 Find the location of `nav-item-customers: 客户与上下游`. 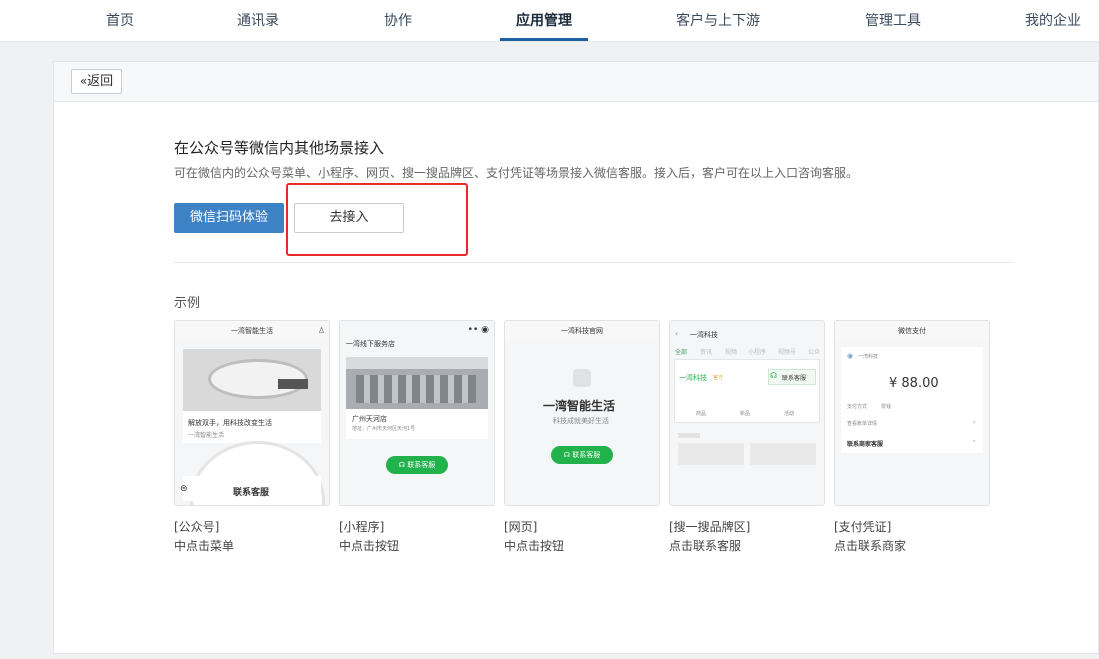

nav-item-customers: 客户与上下游 is located at coordinates (718, 21).